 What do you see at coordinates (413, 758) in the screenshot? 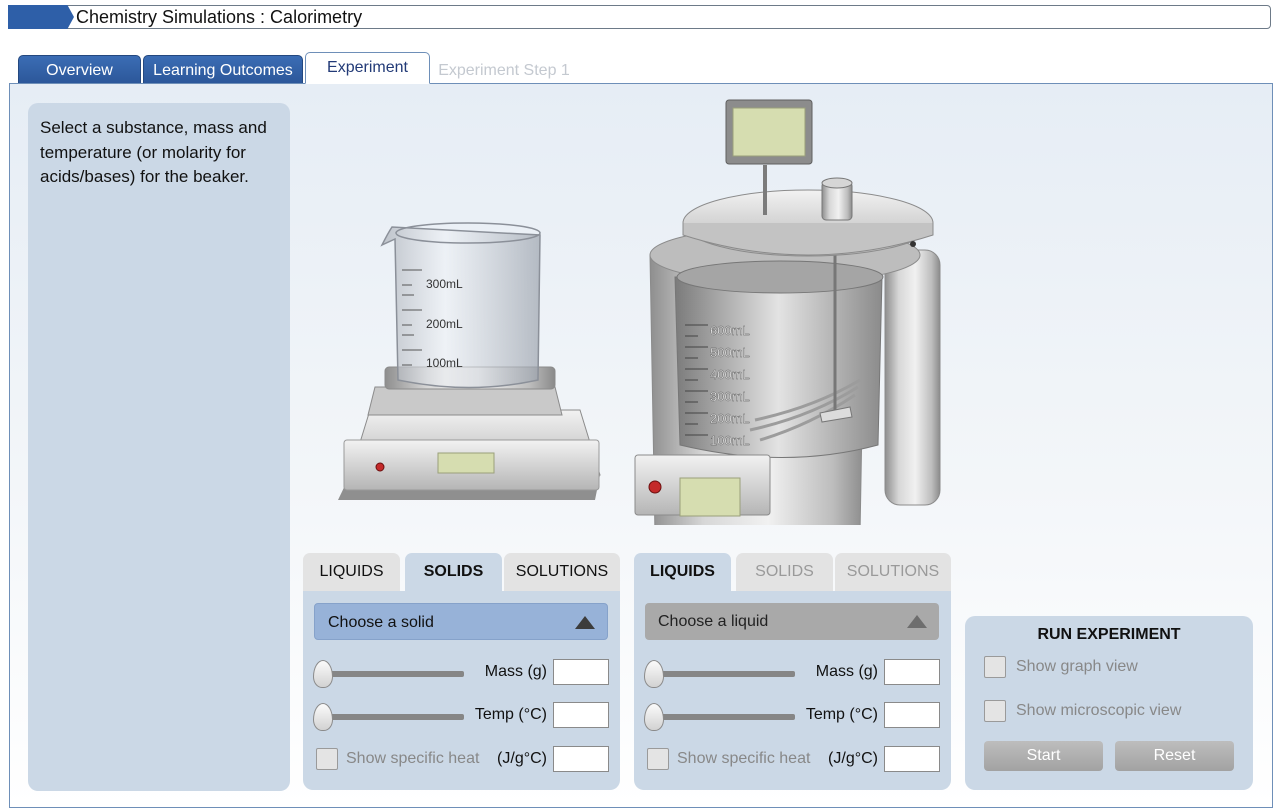
I see `beaker-specific-heat-label: Show specific heat` at bounding box center [413, 758].